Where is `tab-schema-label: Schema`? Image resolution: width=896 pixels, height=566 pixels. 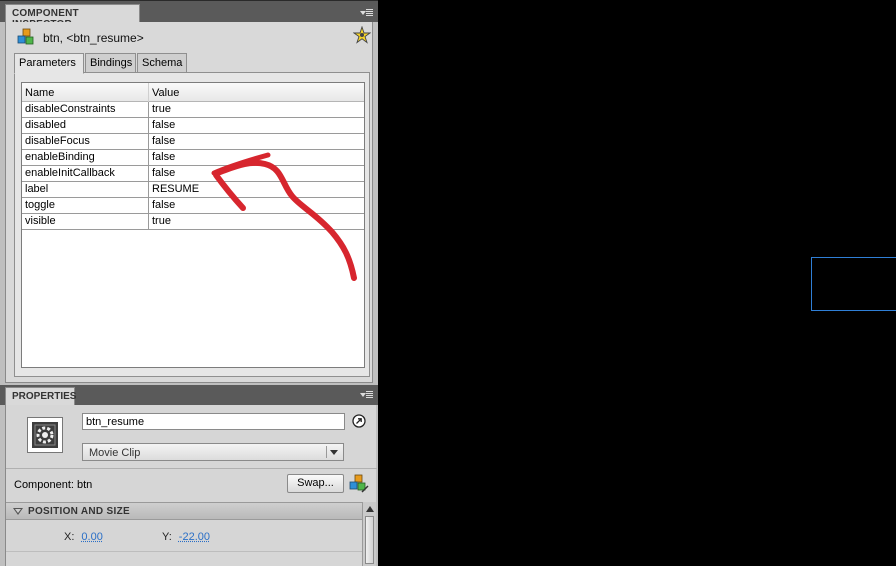
tab-schema-label: Schema is located at coordinates (162, 63).